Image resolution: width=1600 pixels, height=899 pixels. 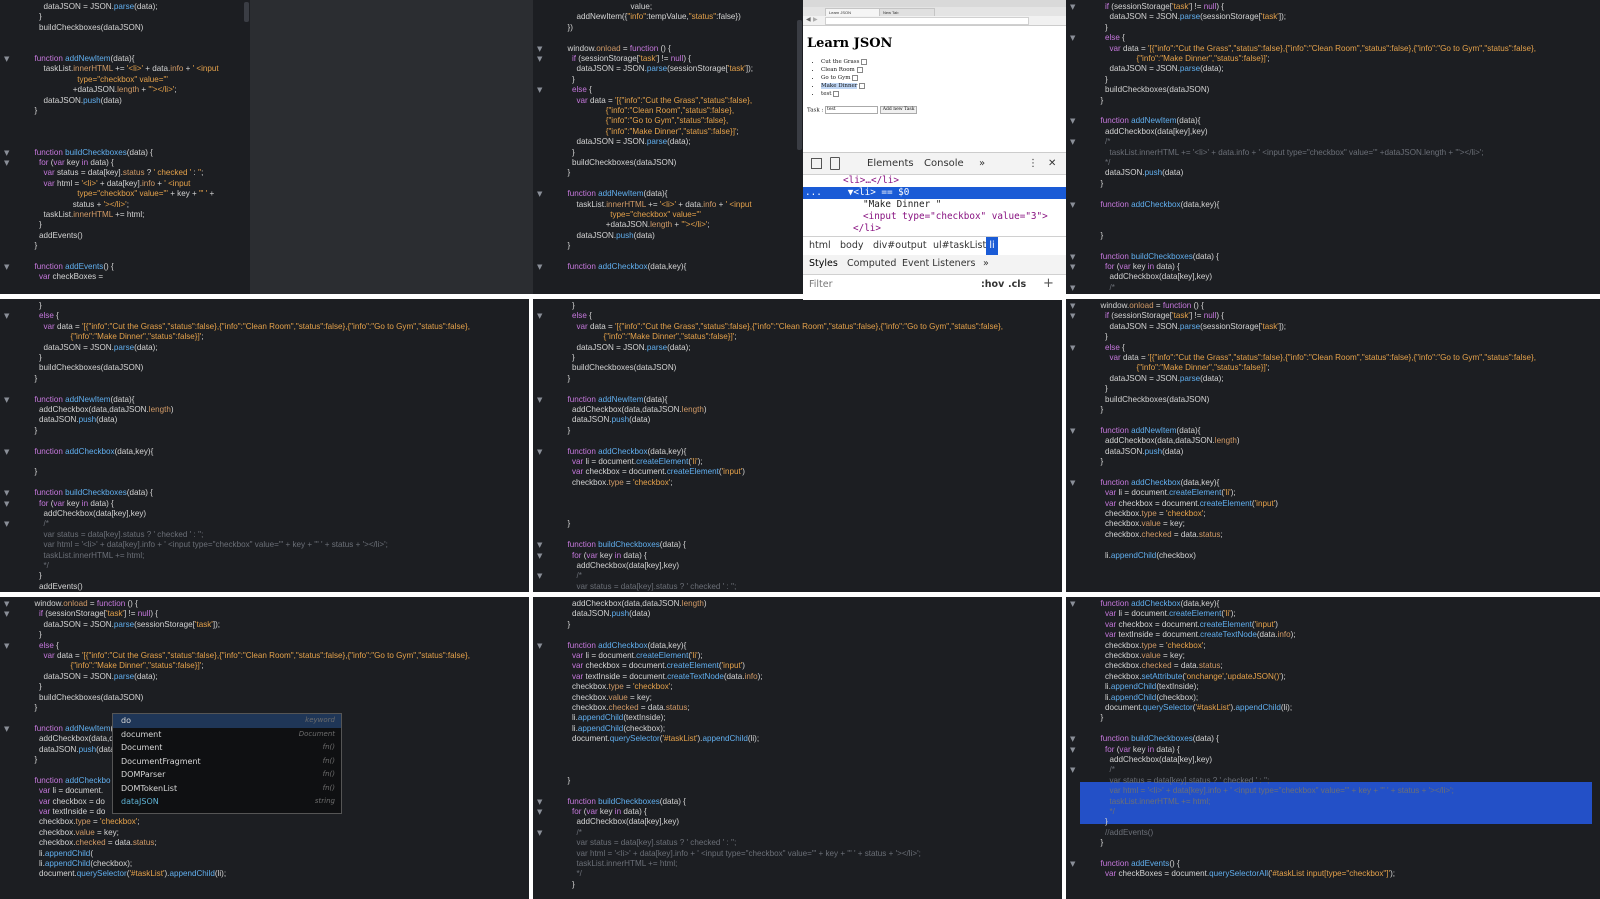 I want to click on code-line: li.appendChild(checkbox), so click(x=1146, y=556).